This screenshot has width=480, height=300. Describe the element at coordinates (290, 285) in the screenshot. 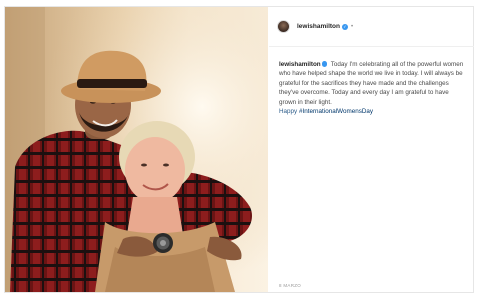

I see `post-date: 8 MARZO` at that location.